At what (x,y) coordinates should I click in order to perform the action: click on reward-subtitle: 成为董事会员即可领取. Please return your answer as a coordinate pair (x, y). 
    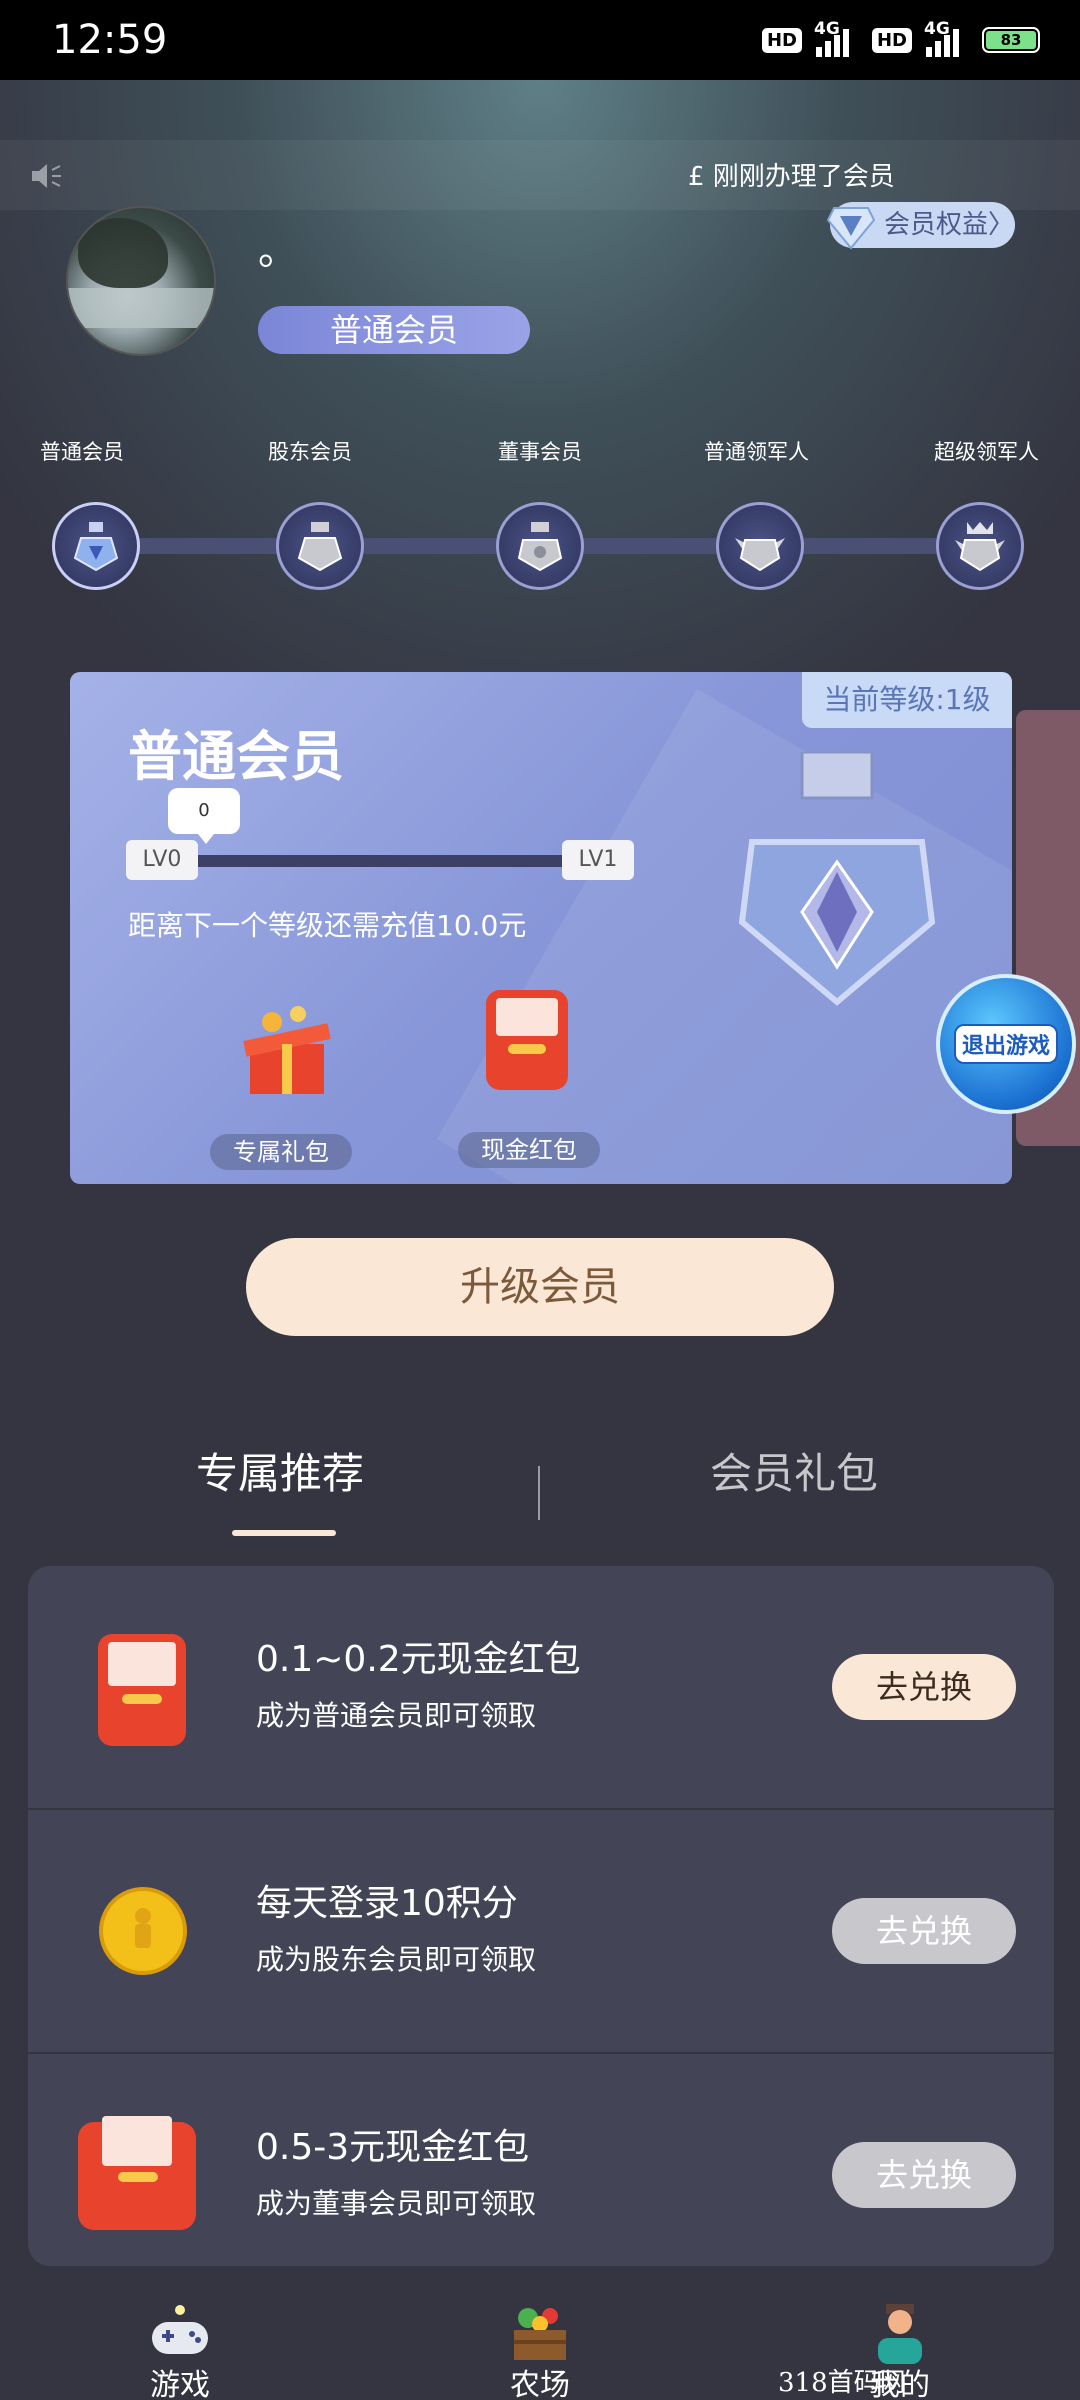
    Looking at the image, I should click on (396, 2203).